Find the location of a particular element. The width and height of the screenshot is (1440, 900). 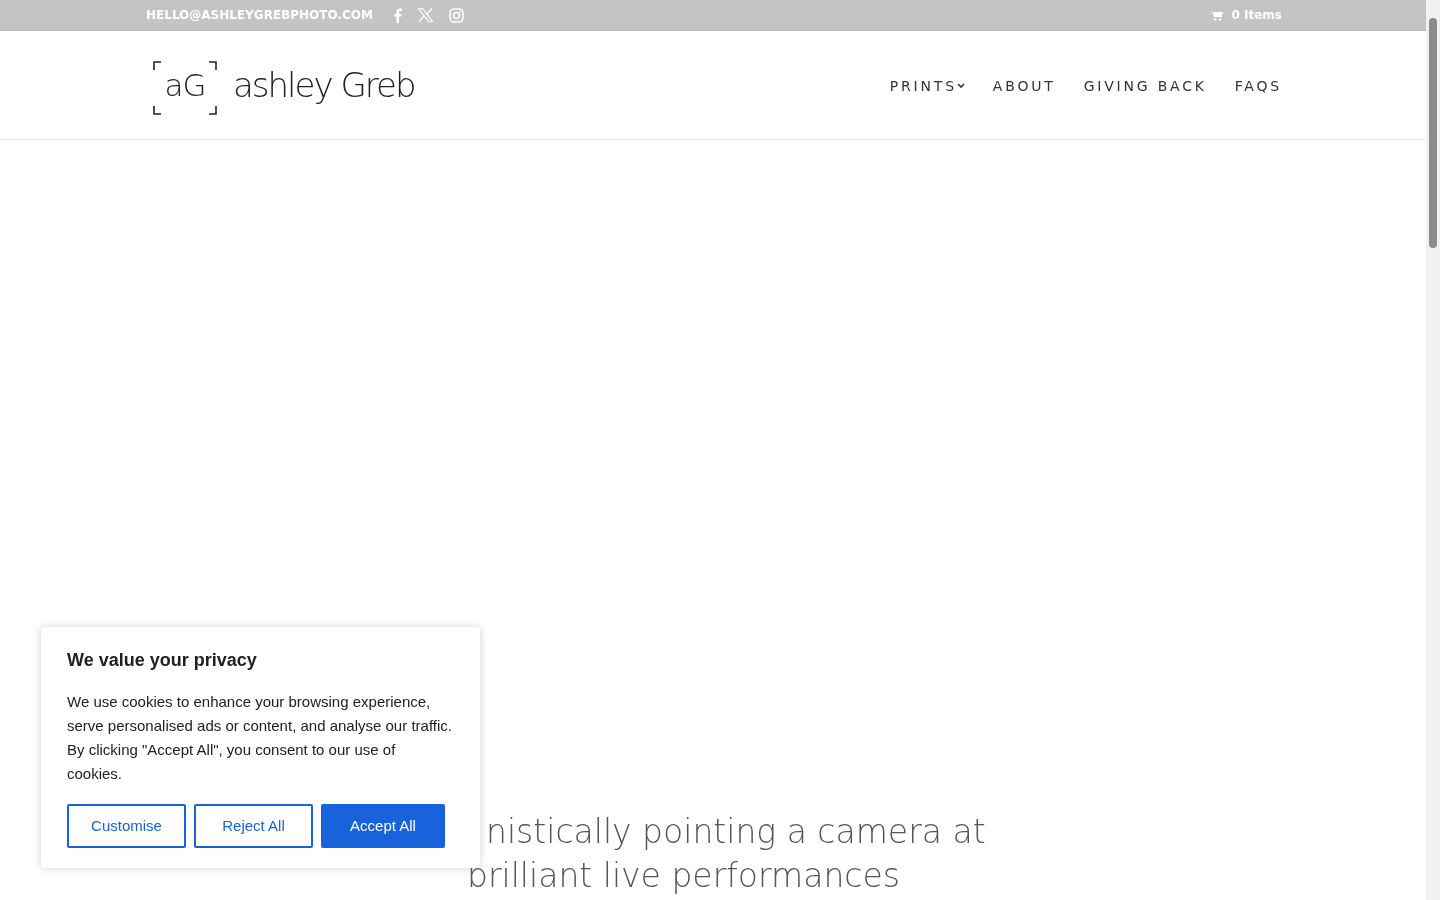

cookie-button: Customise is located at coordinates (126, 826).